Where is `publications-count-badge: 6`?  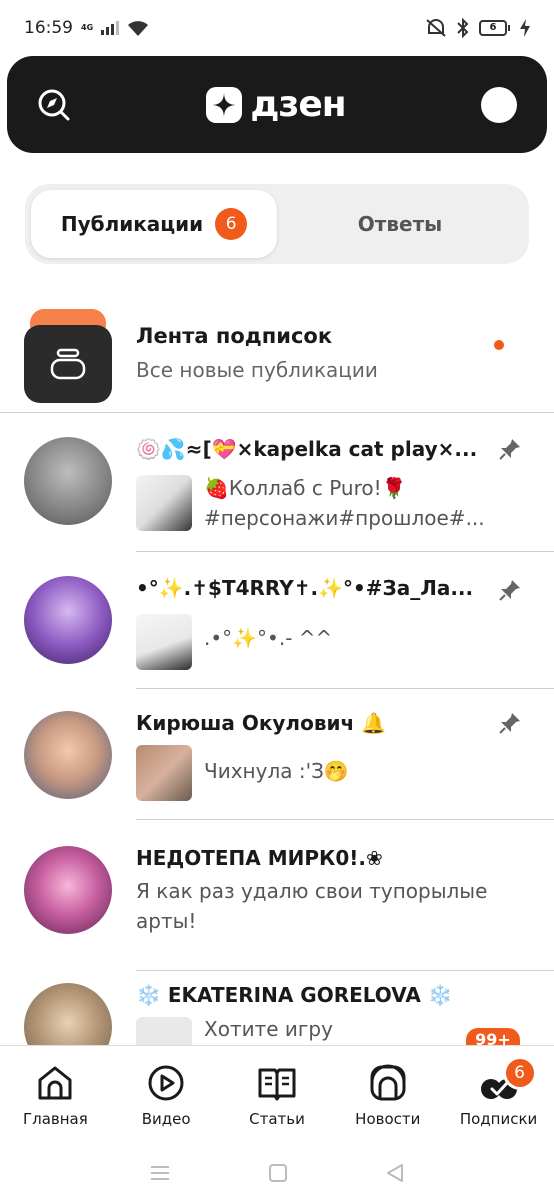
publications-count-badge: 6 is located at coordinates (231, 224).